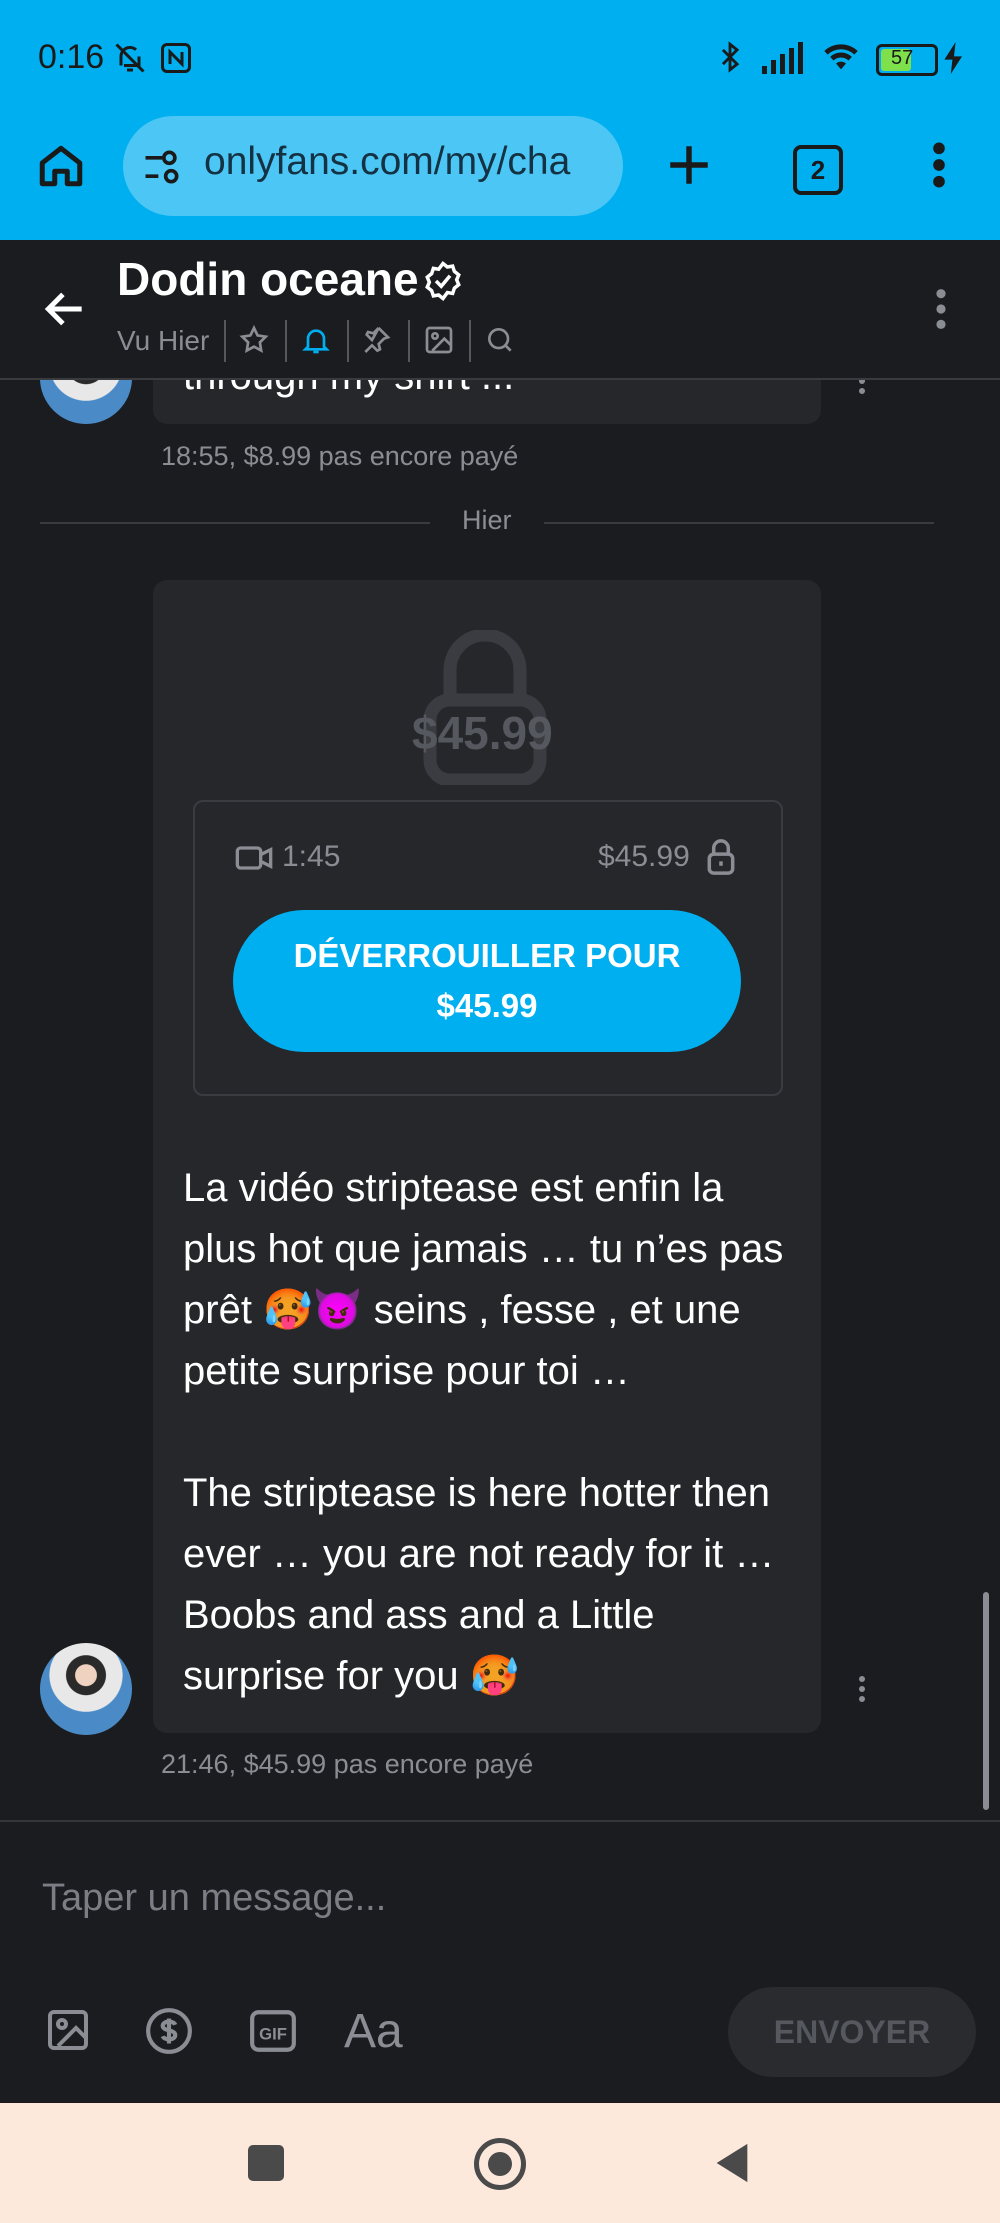 The width and height of the screenshot is (1000, 2223). What do you see at coordinates (730, 59) in the screenshot?
I see `bluetooth-icon` at bounding box center [730, 59].